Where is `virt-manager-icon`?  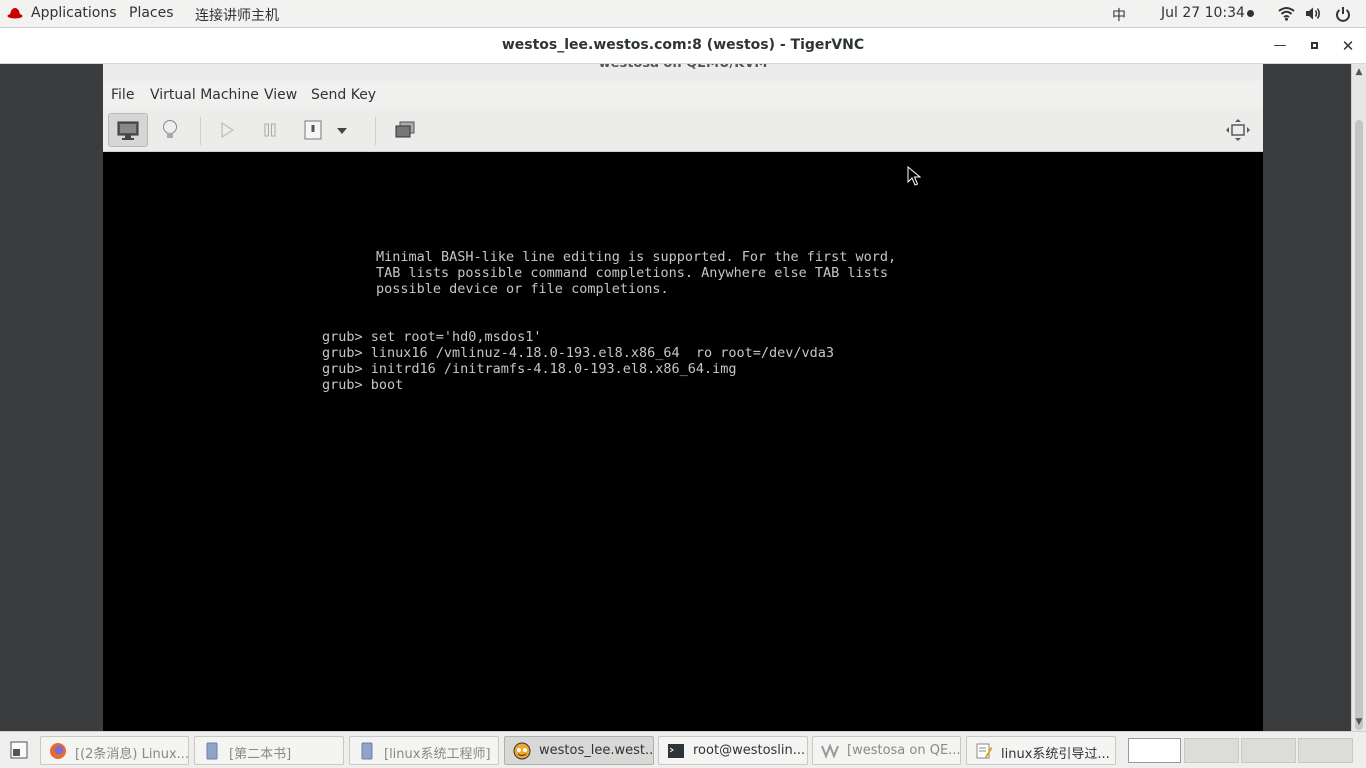 virt-manager-icon is located at coordinates (830, 751).